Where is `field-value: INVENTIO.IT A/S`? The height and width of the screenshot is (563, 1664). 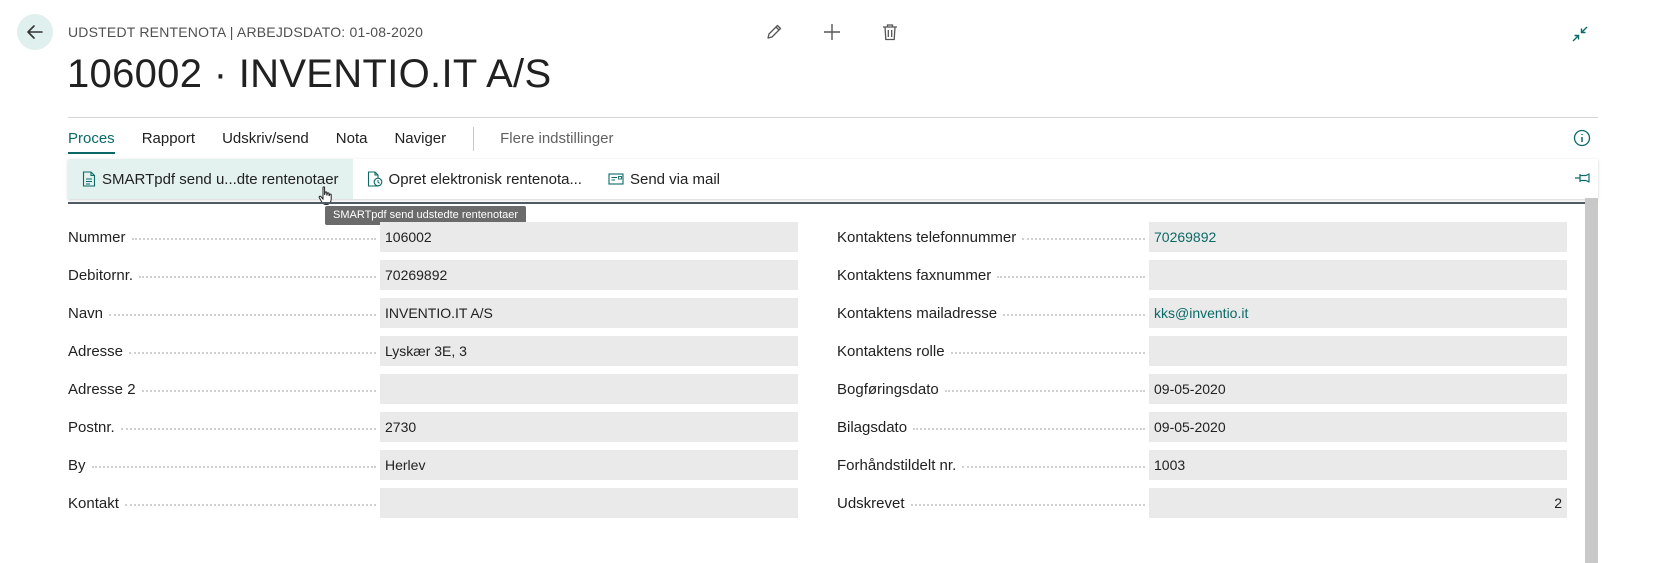
field-value: INVENTIO.IT A/S is located at coordinates (589, 313).